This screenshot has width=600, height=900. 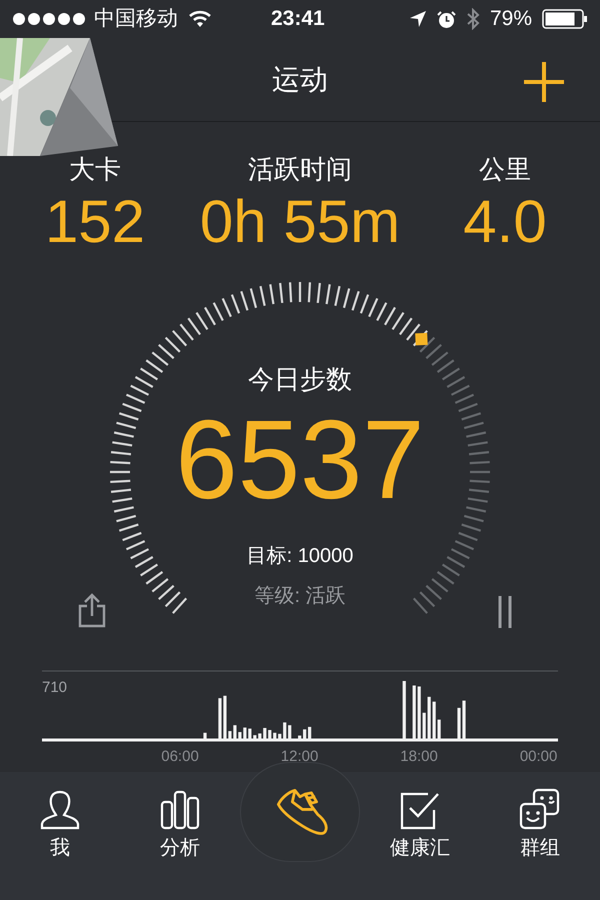 I want to click on wifi-icon, so click(x=200, y=19).